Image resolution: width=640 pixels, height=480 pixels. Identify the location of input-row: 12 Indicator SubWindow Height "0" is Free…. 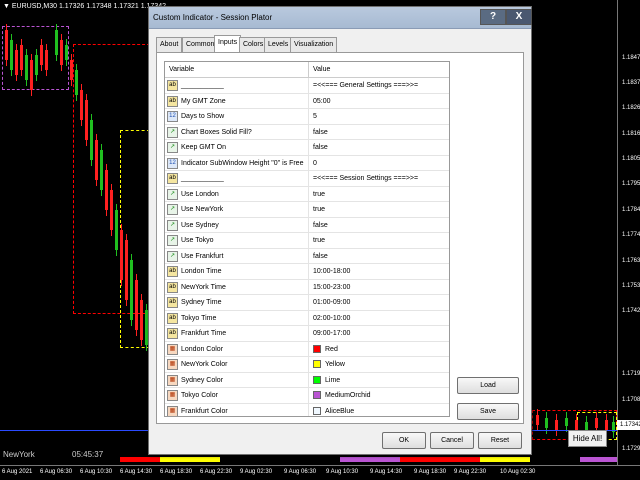
(307, 163).